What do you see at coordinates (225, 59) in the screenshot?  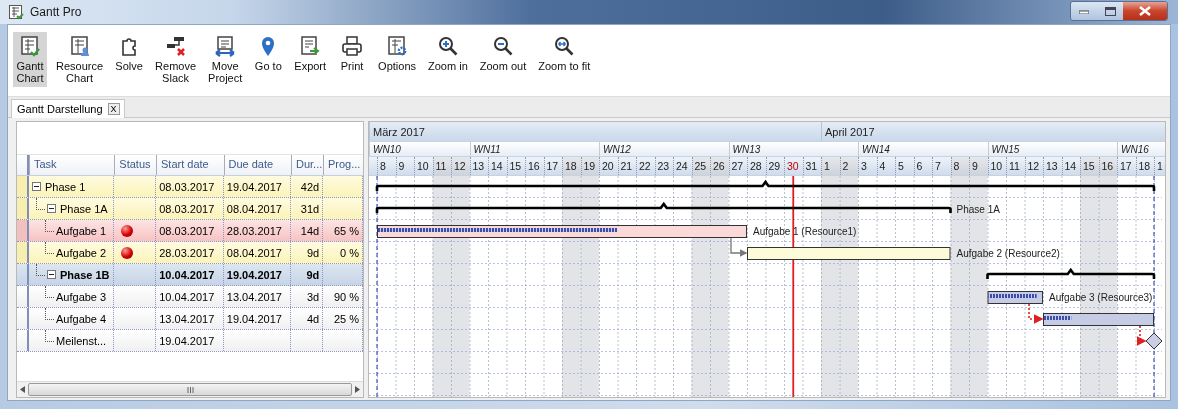 I see `toolbar-button: Move Project` at bounding box center [225, 59].